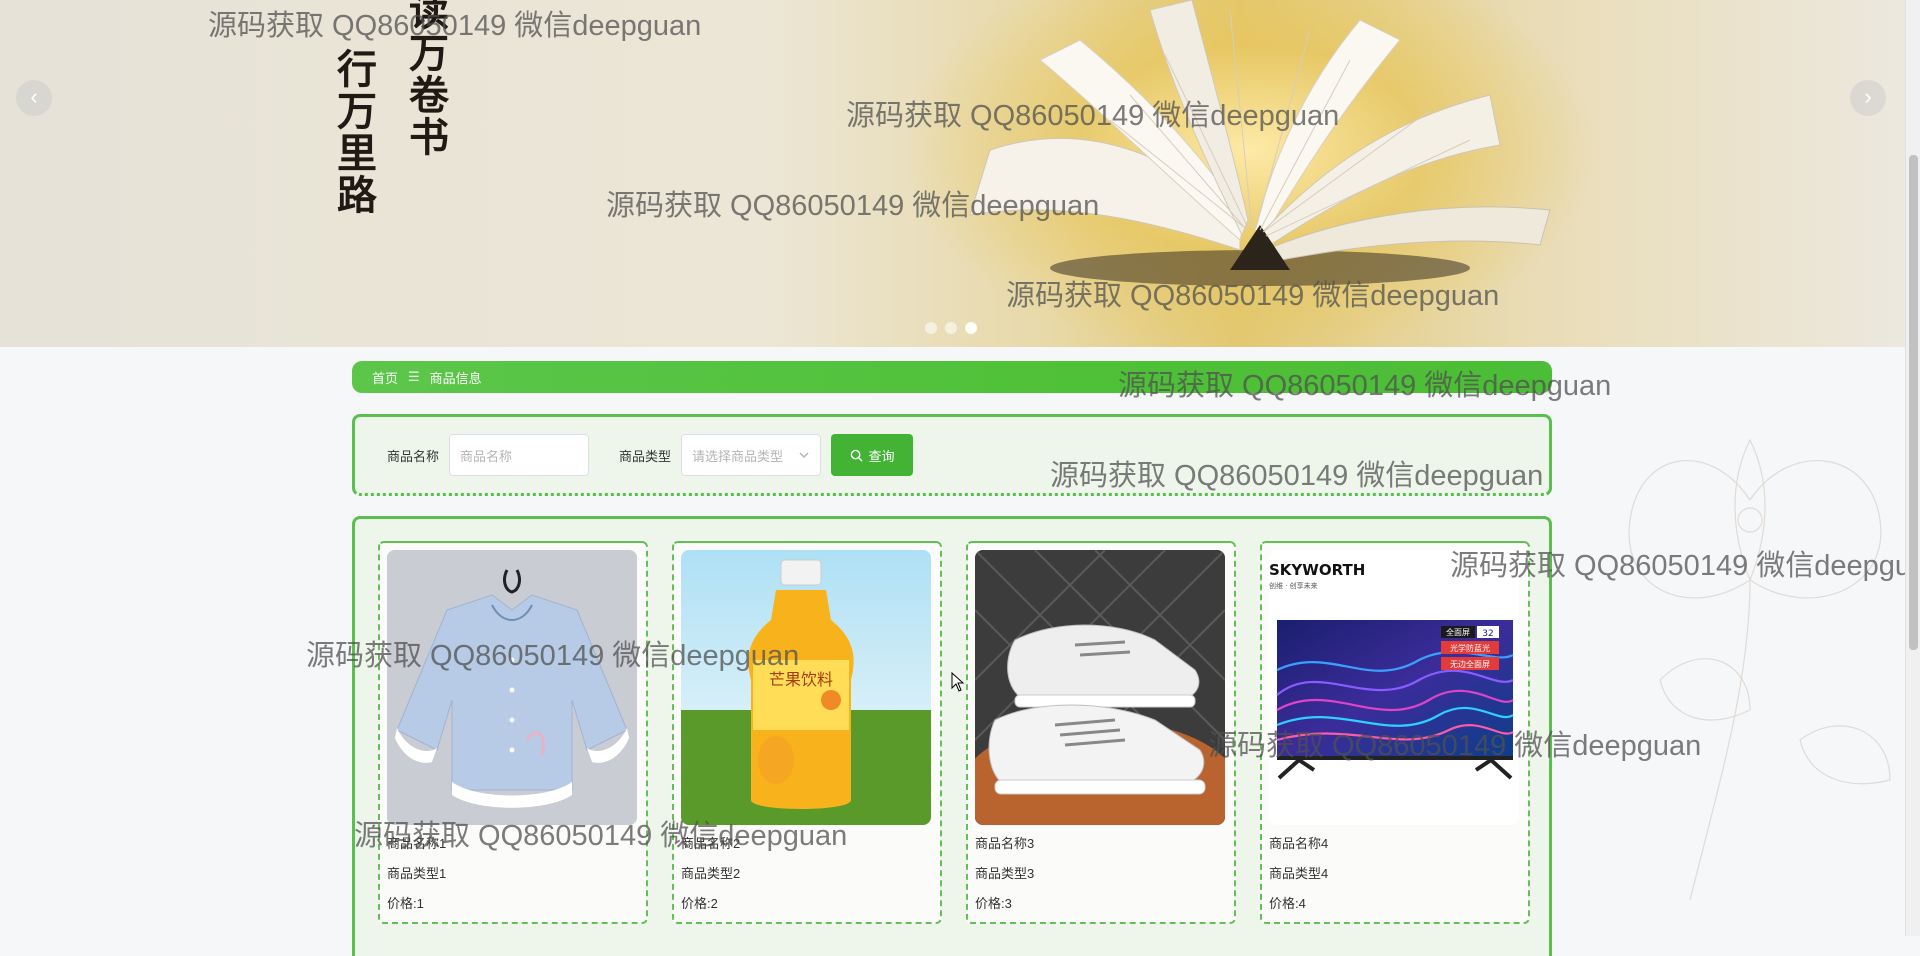  I want to click on product-name: 商品名称2, so click(711, 843).